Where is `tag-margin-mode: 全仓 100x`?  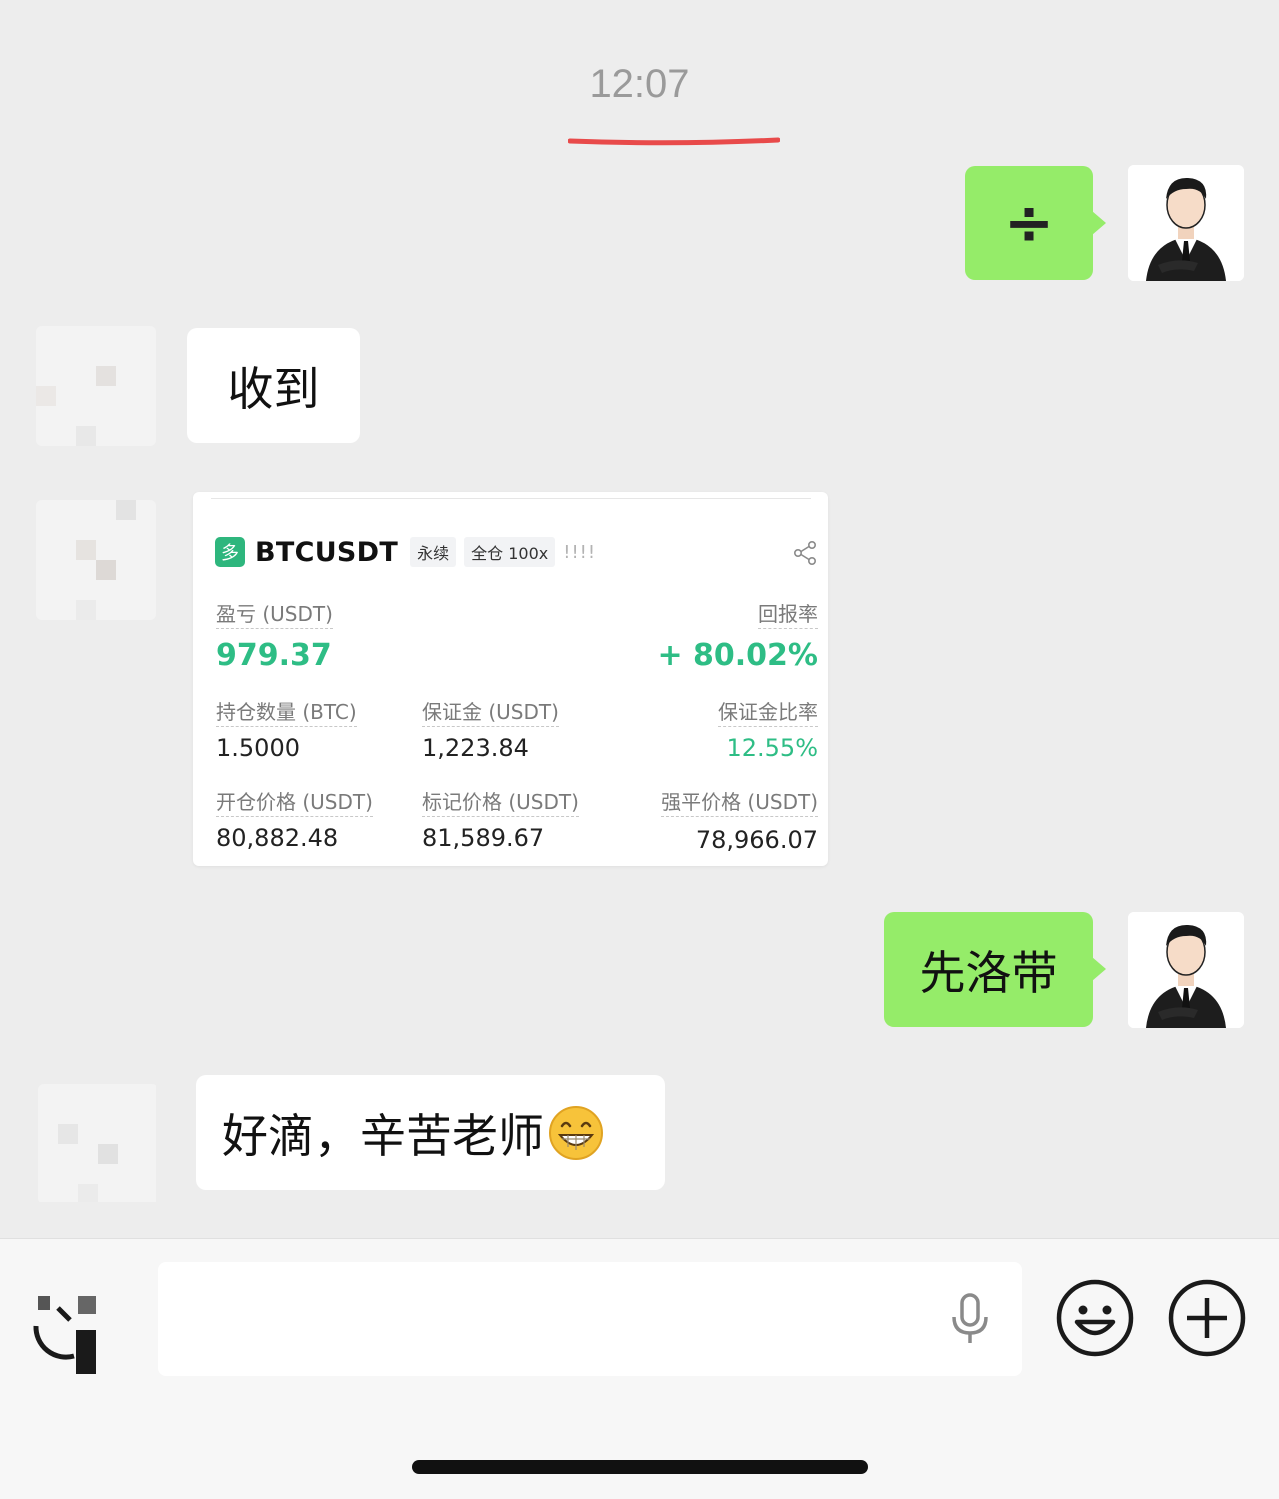
tag-margin-mode: 全仓 100x is located at coordinates (510, 552).